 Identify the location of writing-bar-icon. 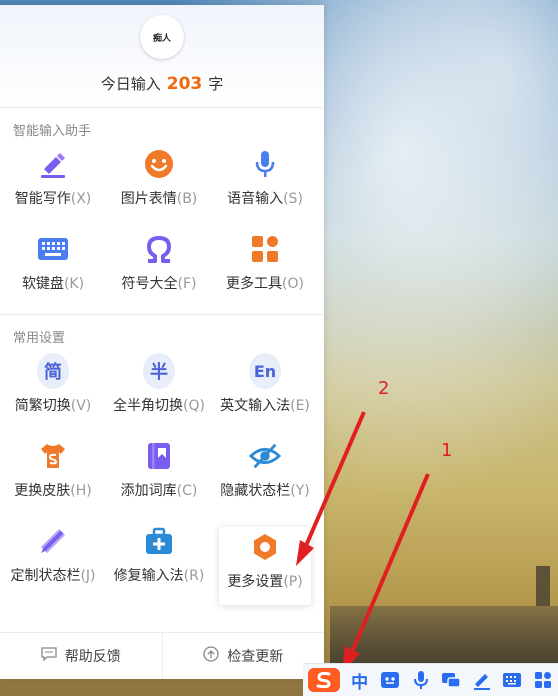
(481, 680).